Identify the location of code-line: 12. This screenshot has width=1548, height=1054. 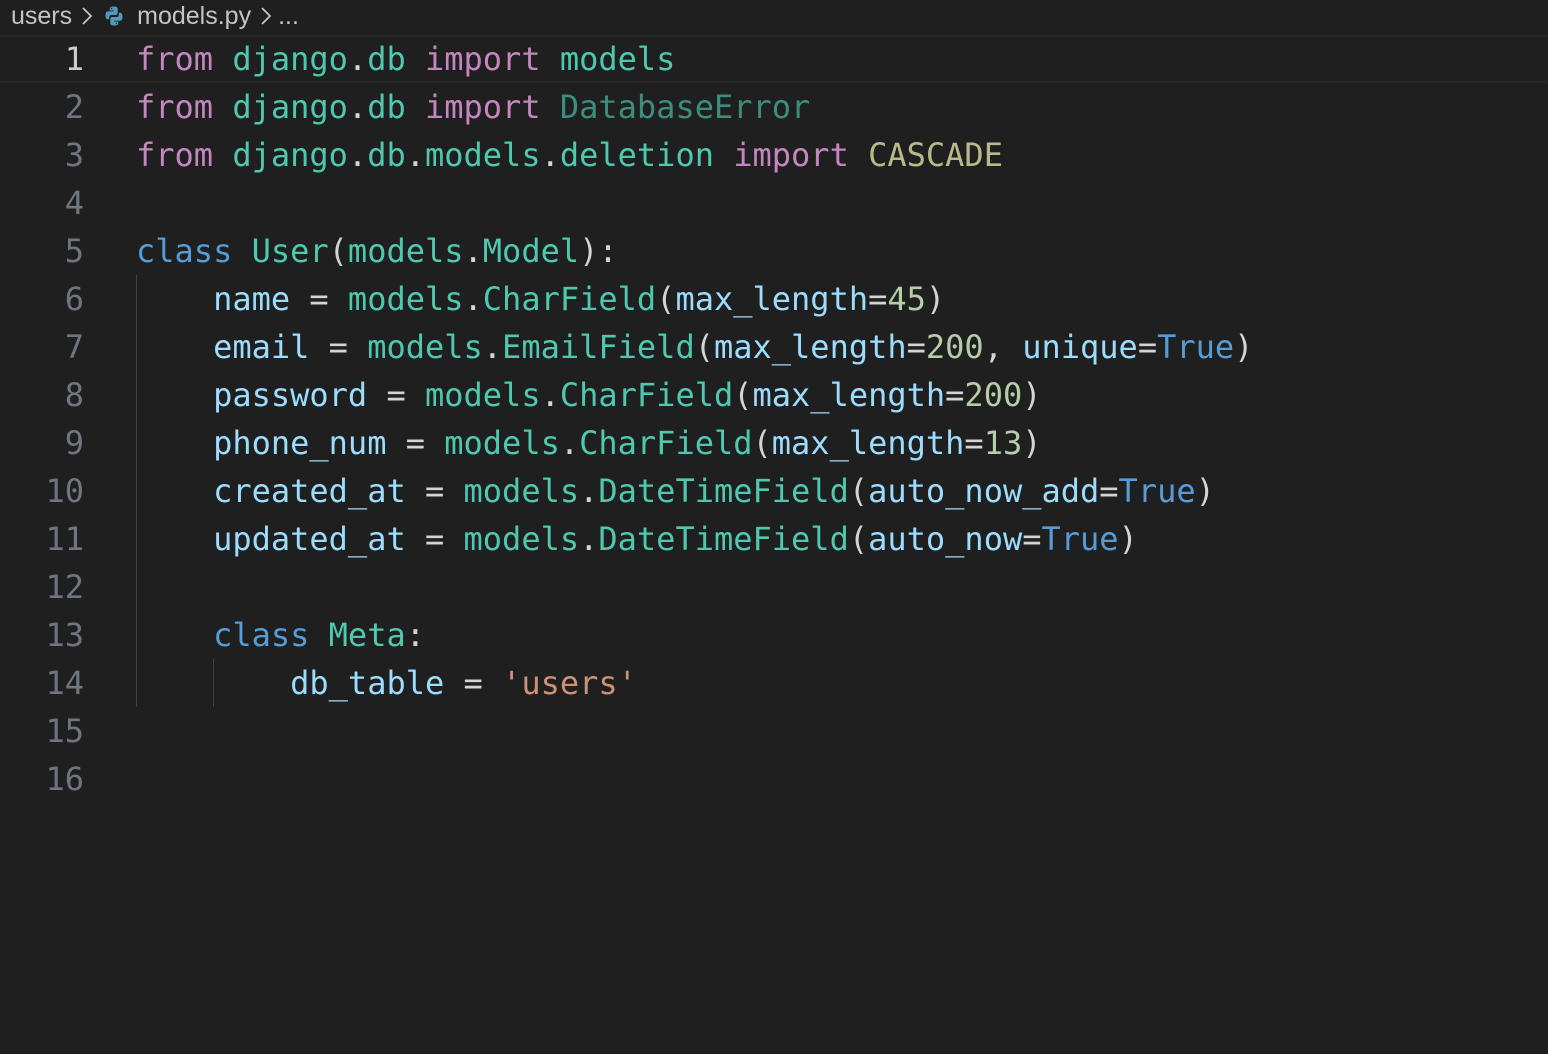
(774, 587).